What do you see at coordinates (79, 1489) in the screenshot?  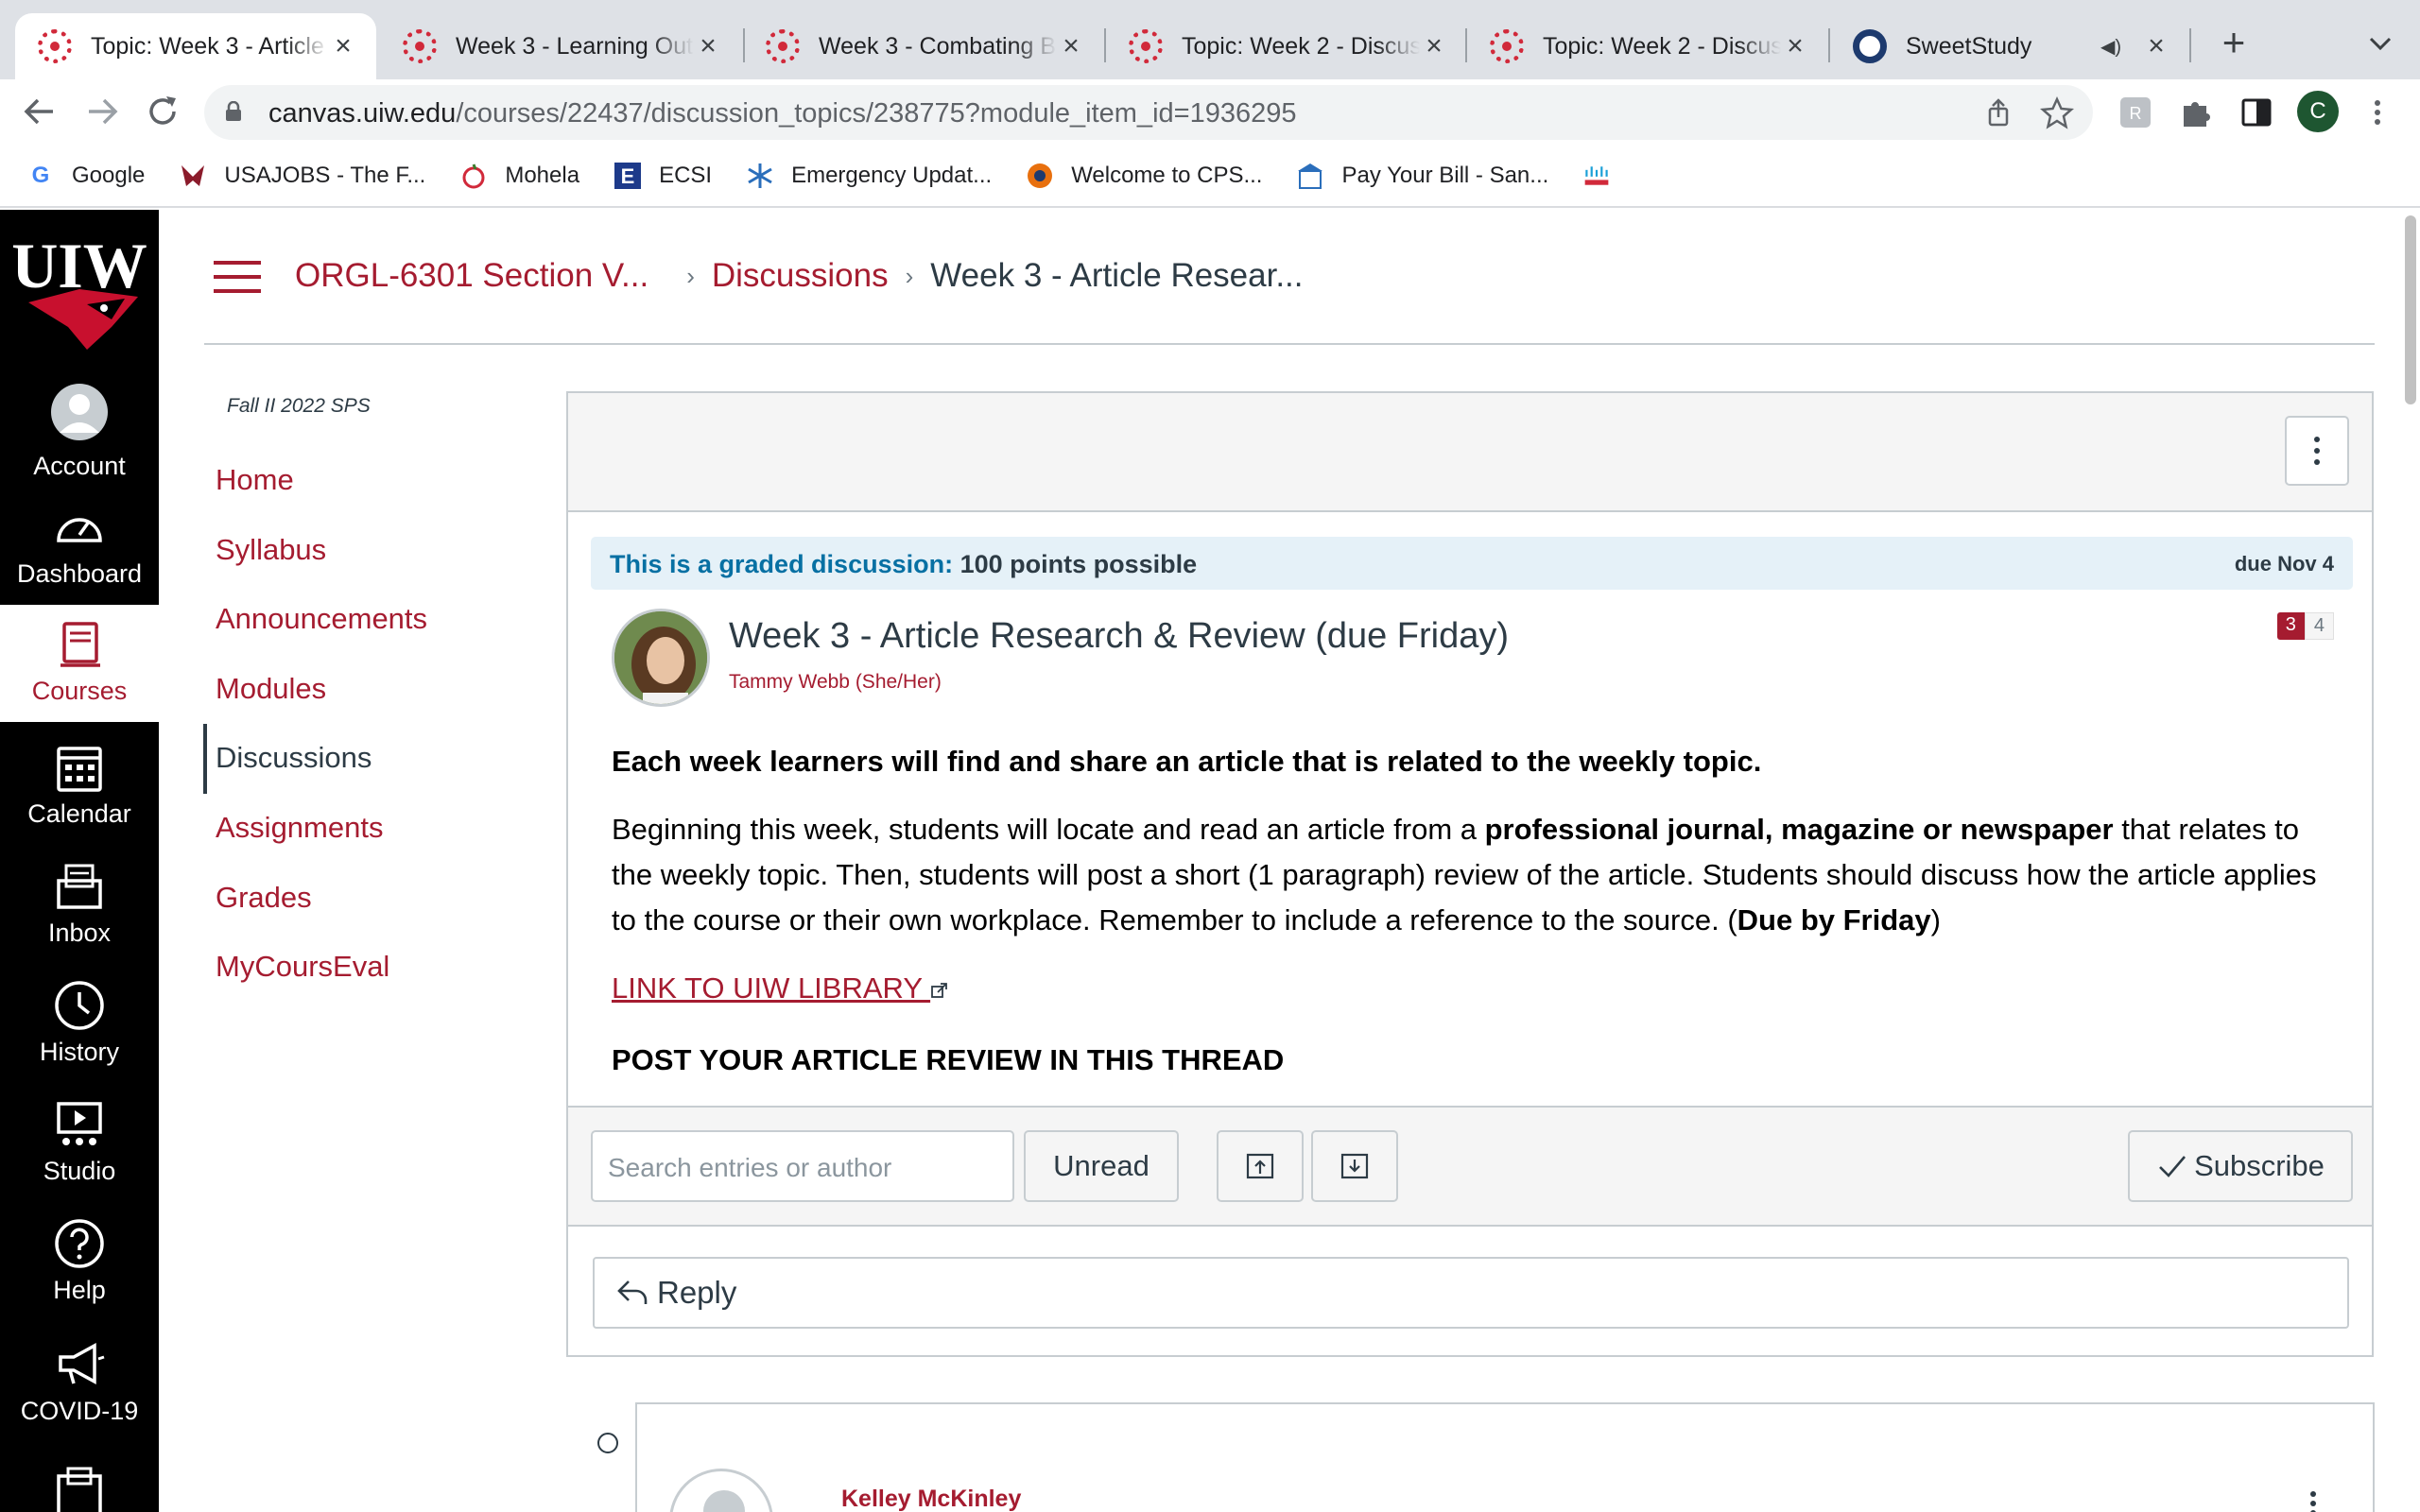 I see `commons-icon` at bounding box center [79, 1489].